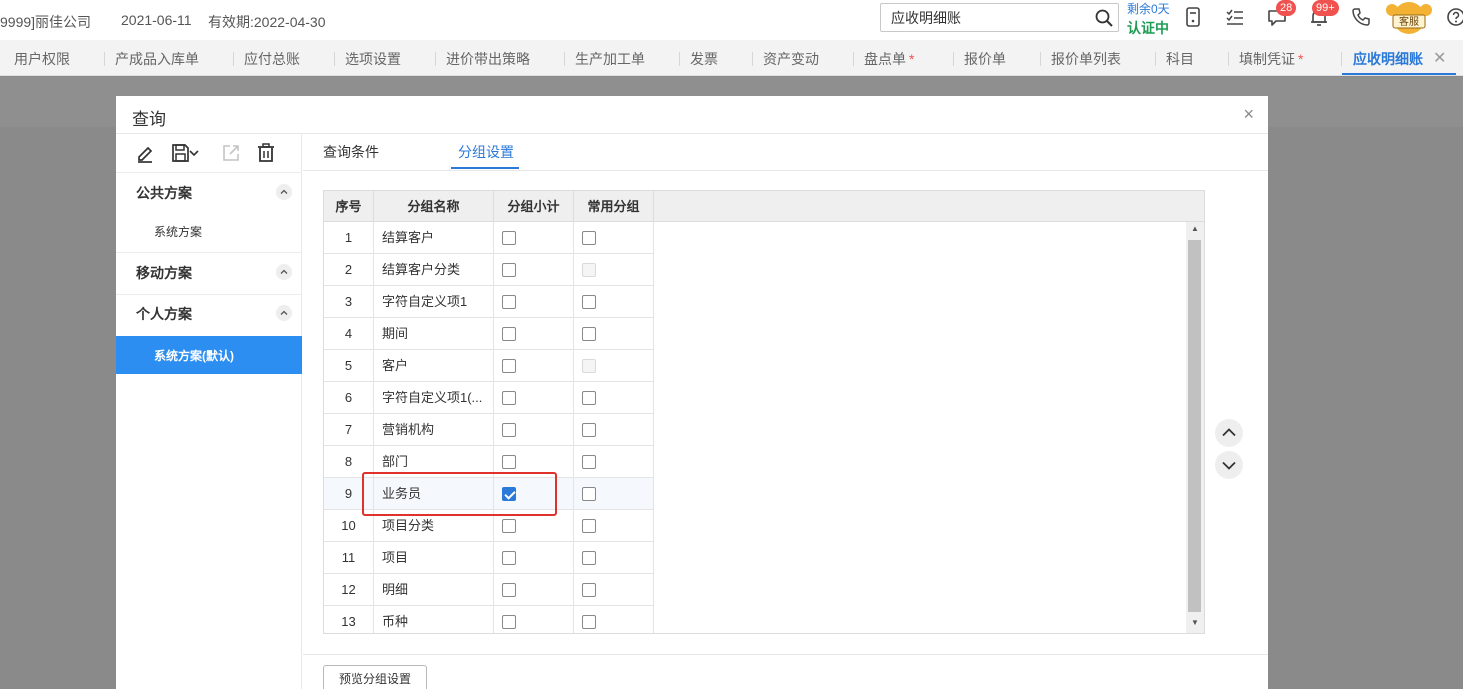 The width and height of the screenshot is (1463, 689). I want to click on tab-production-order: 生产加工单, so click(610, 58).